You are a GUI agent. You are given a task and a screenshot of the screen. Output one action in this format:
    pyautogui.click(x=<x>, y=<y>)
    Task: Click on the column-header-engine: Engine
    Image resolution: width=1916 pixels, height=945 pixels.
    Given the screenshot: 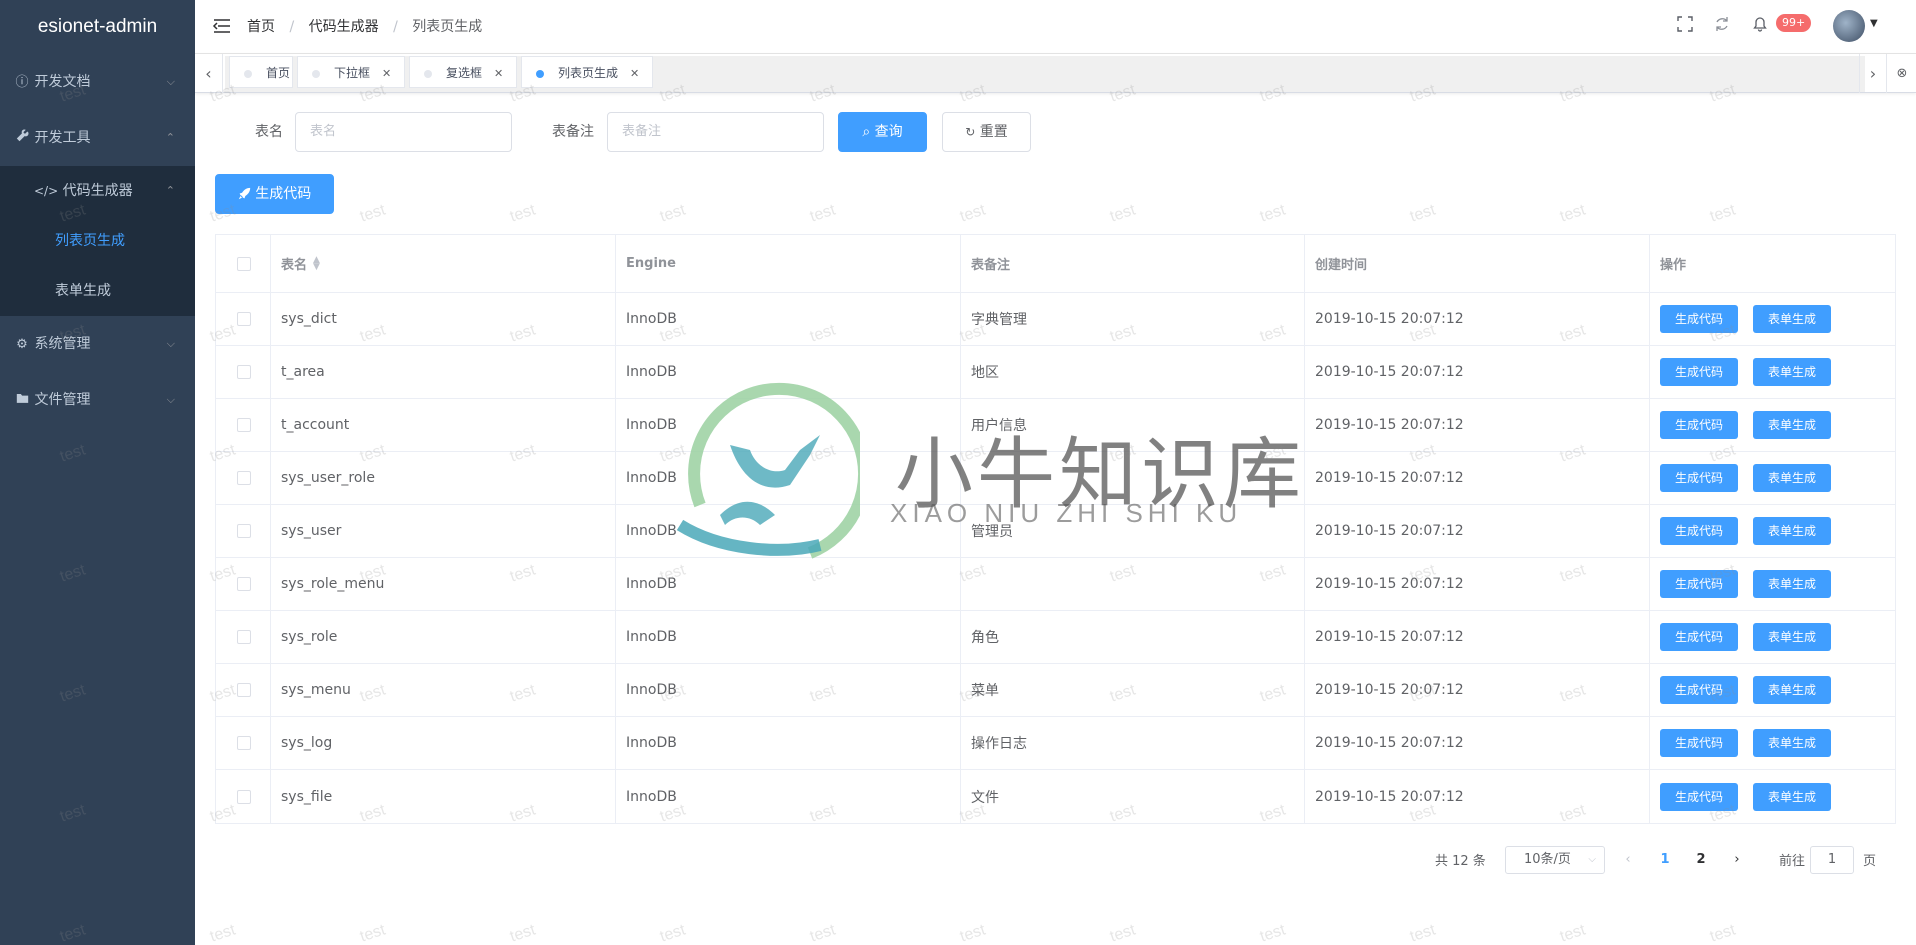 What is the action you would take?
    pyautogui.click(x=788, y=263)
    